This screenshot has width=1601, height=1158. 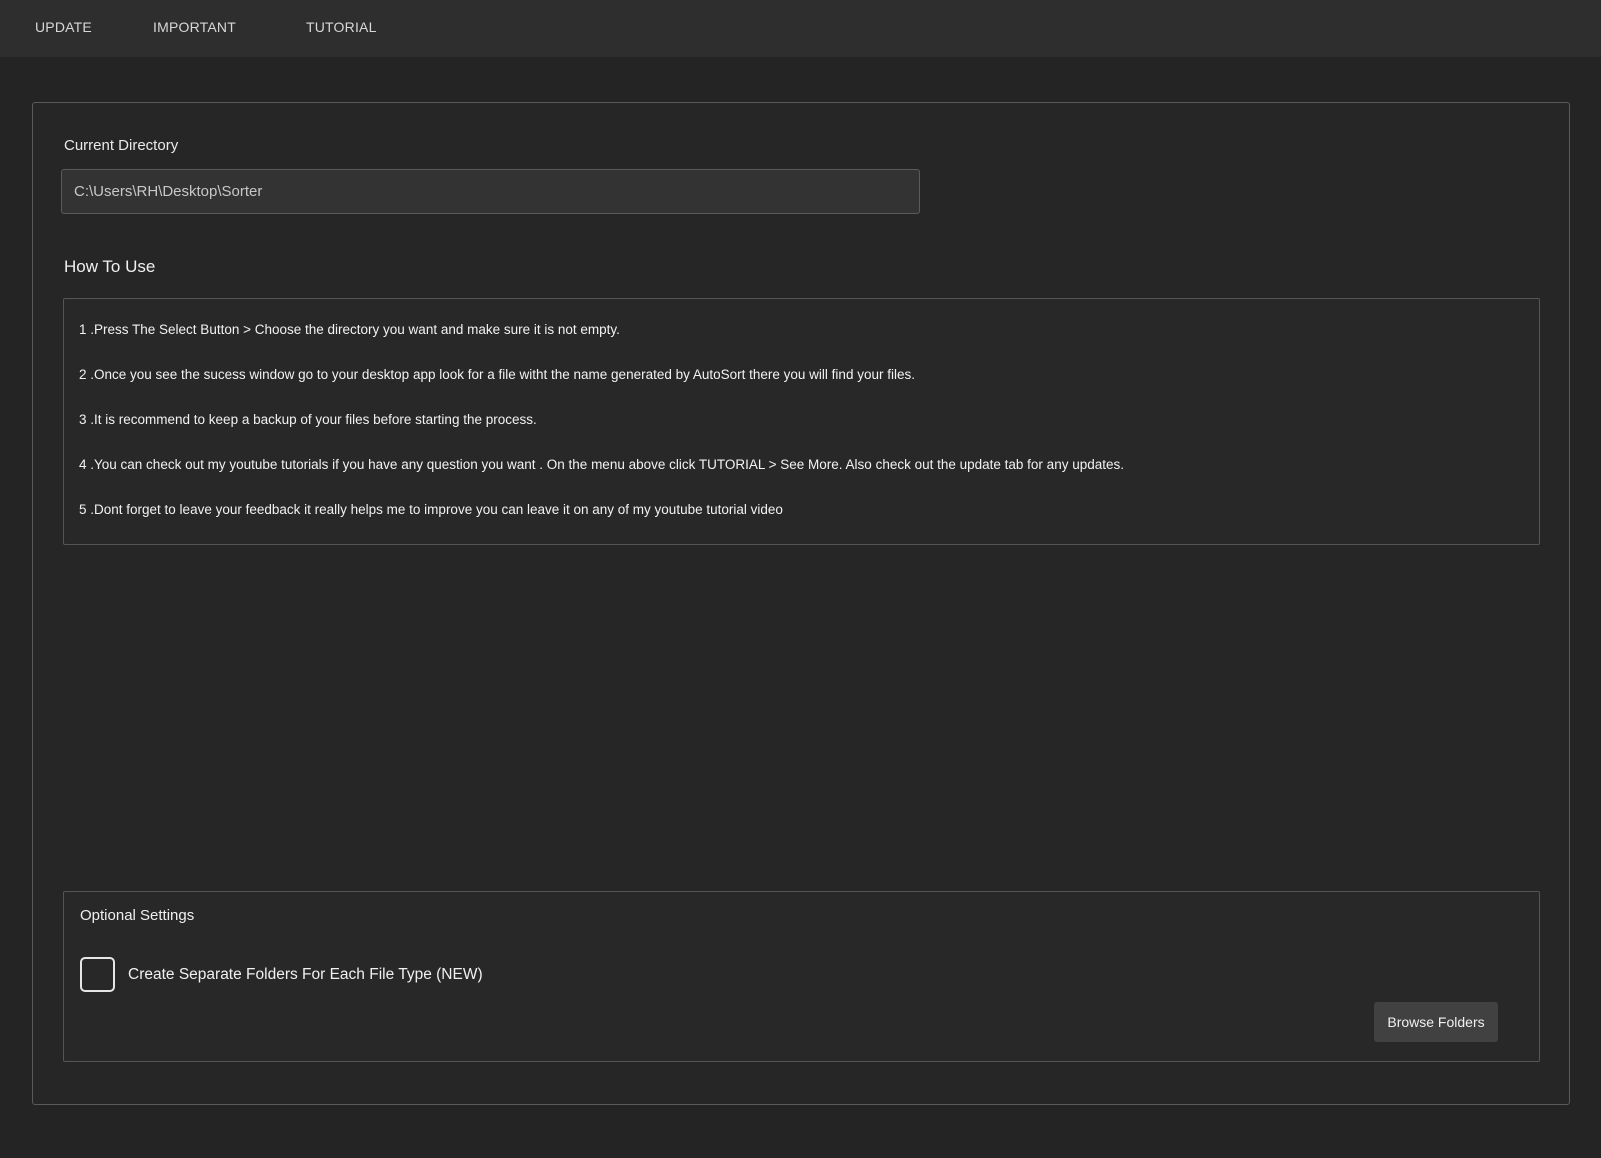 What do you see at coordinates (63, 27) in the screenshot?
I see `menu-item-update: UPDATE` at bounding box center [63, 27].